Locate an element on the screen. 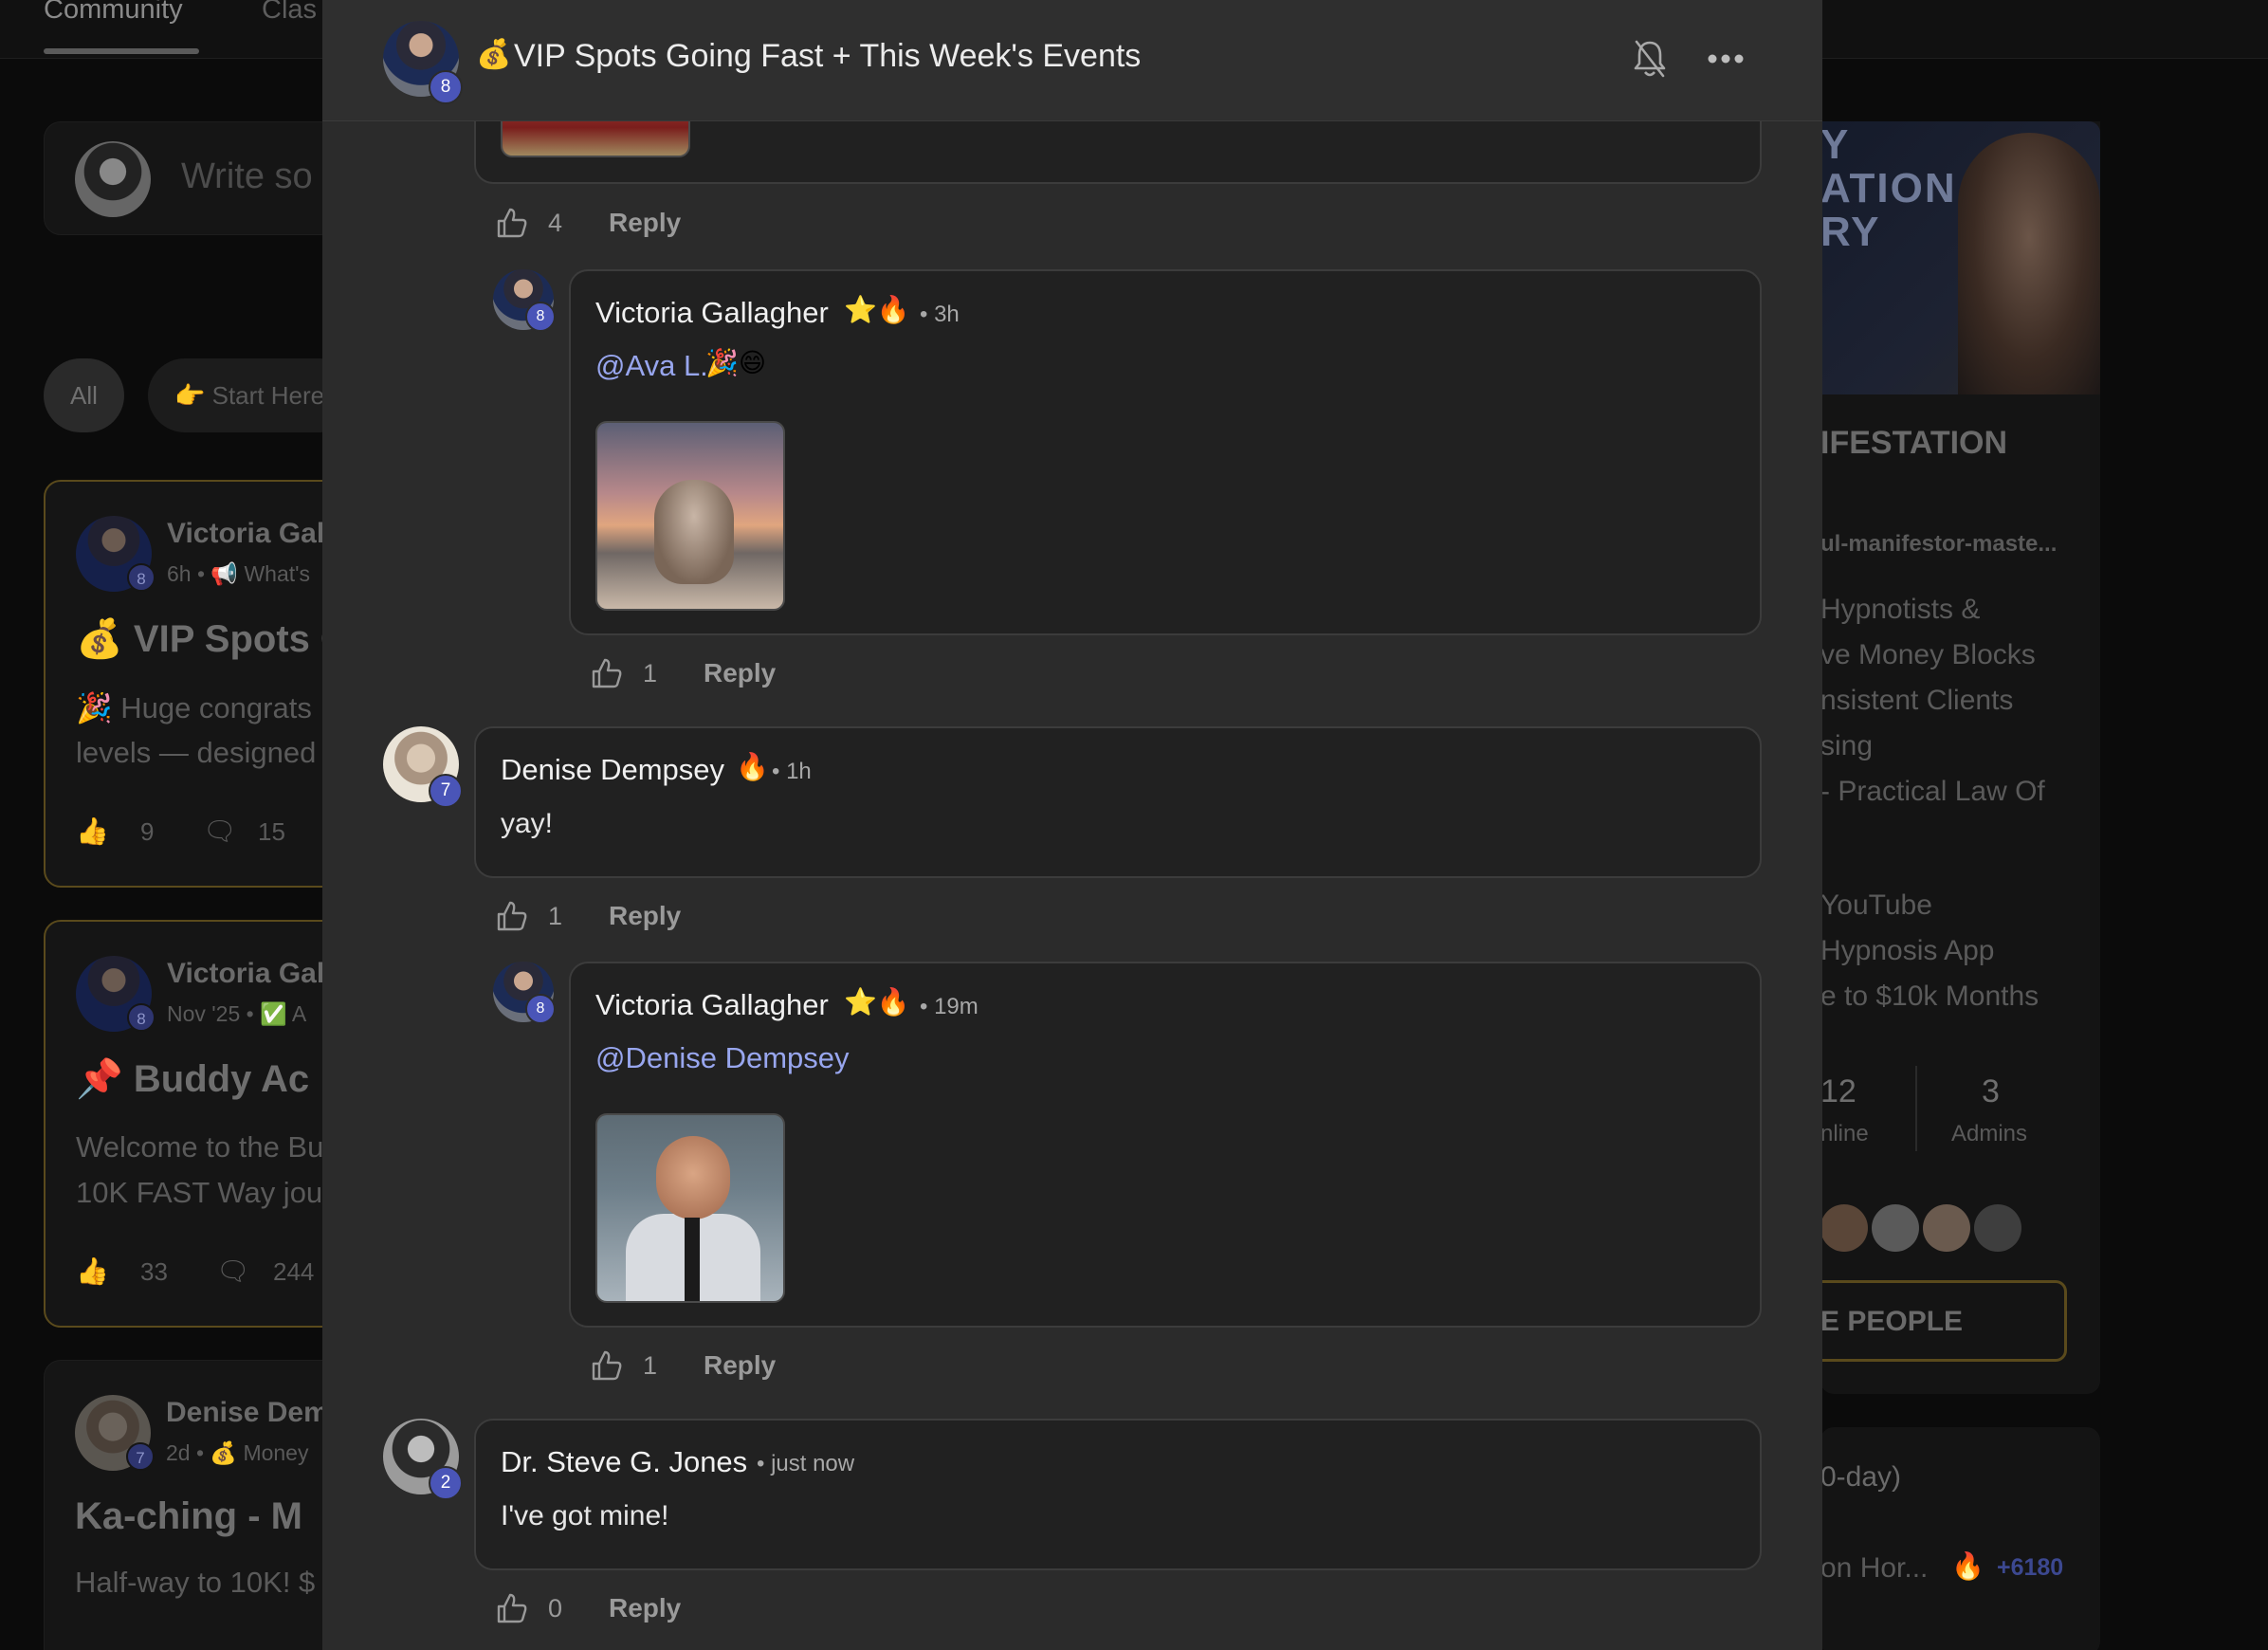  post-meta: 6h • 📢 What's is located at coordinates (239, 573).